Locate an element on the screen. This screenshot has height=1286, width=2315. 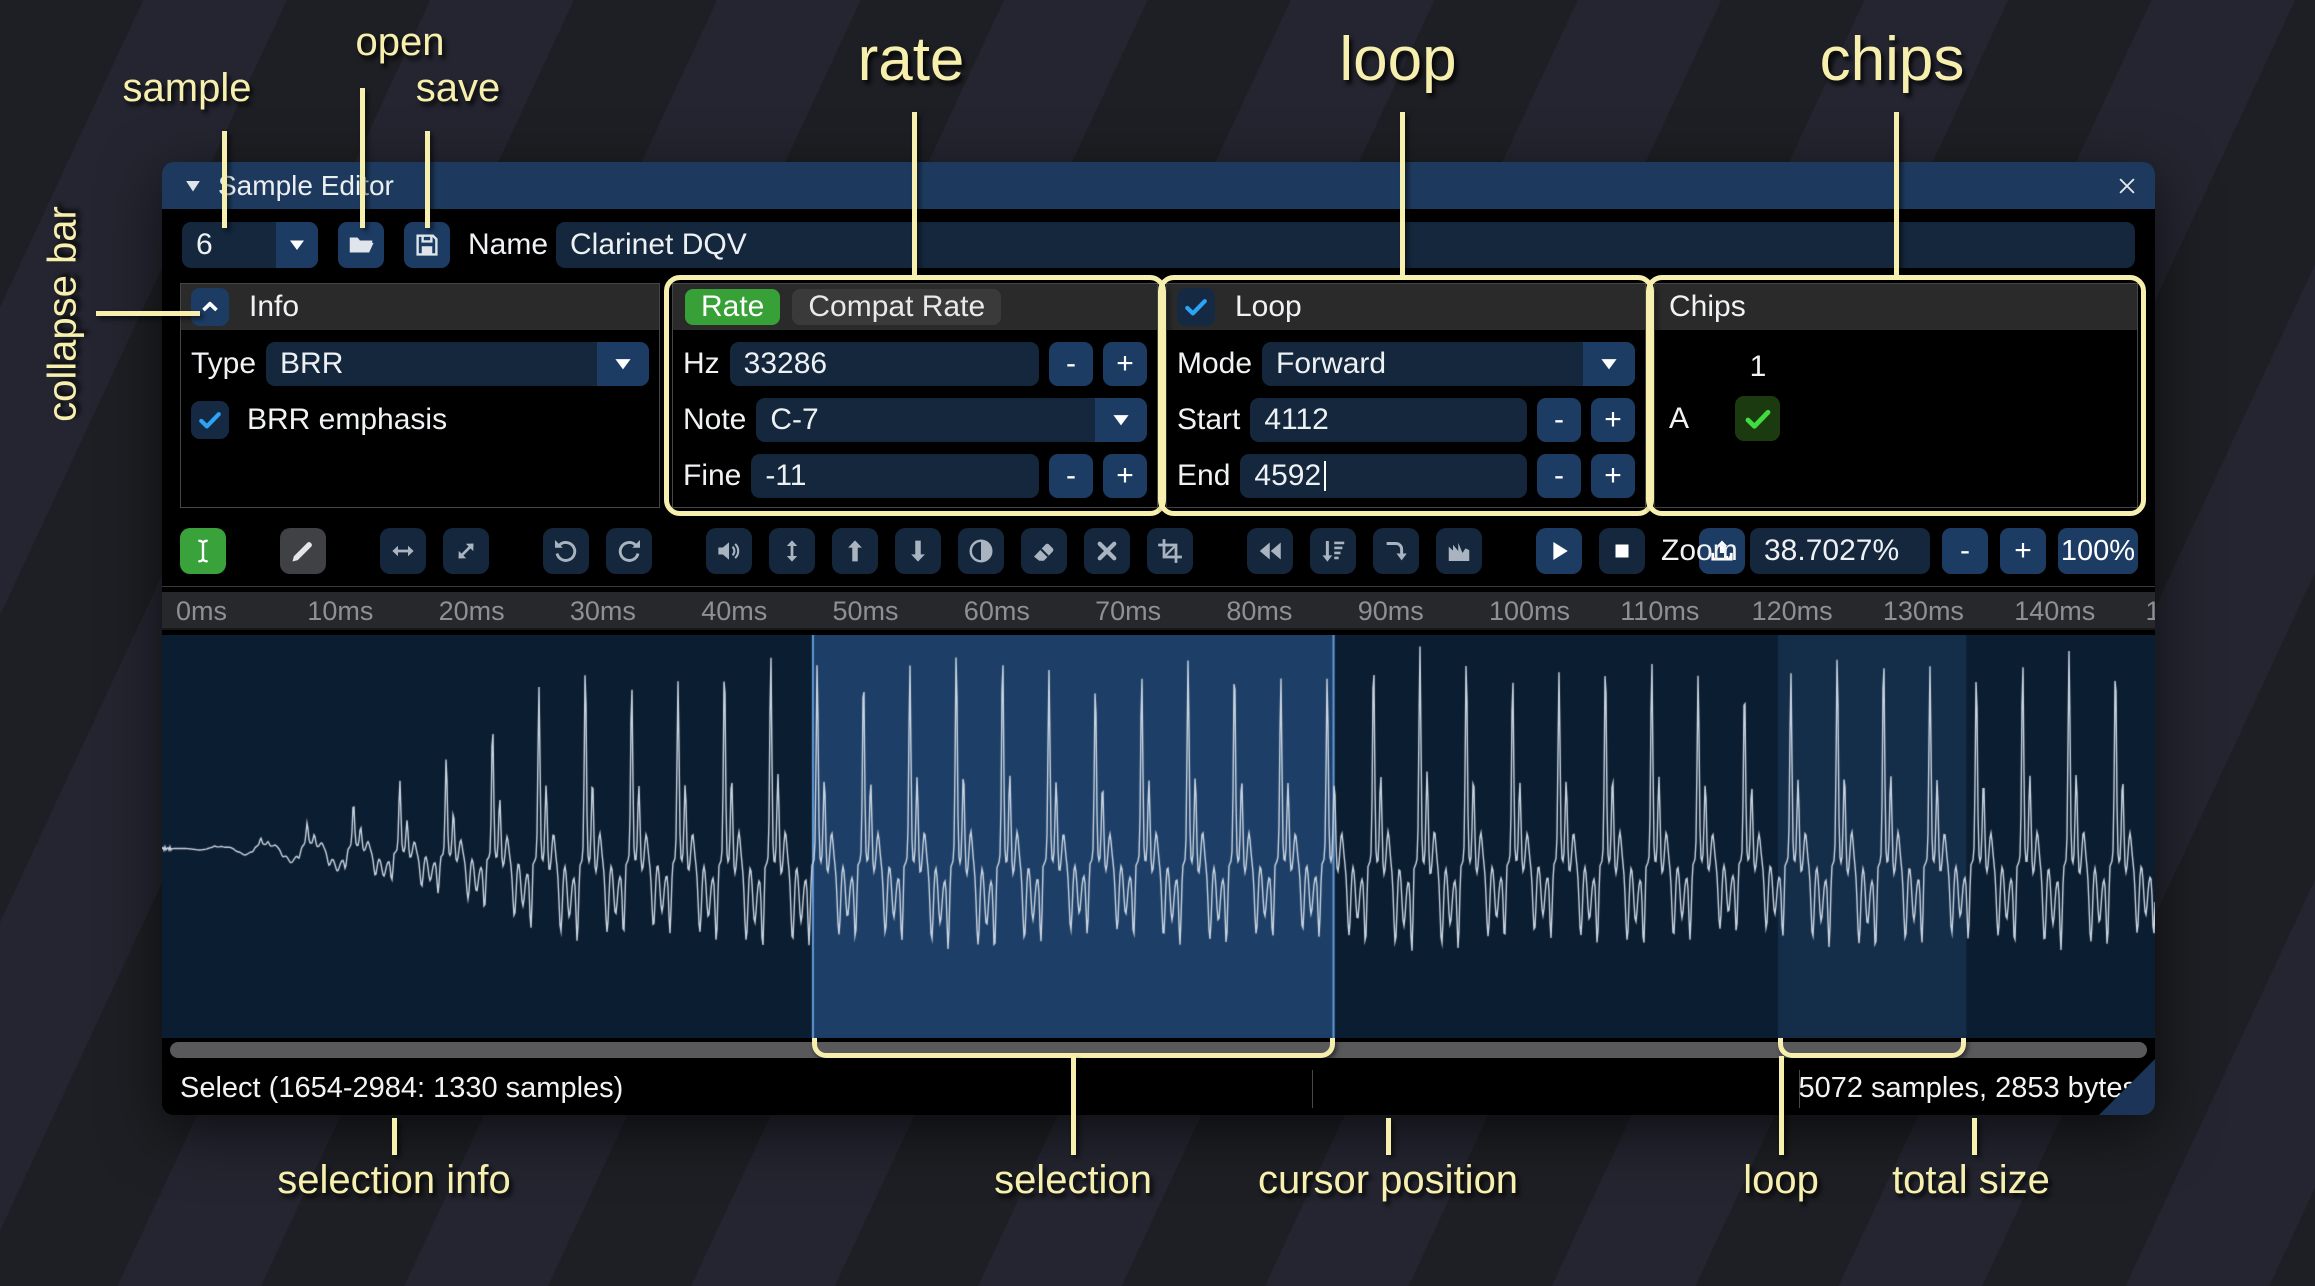
resize-horizontal-button is located at coordinates (403, 551).